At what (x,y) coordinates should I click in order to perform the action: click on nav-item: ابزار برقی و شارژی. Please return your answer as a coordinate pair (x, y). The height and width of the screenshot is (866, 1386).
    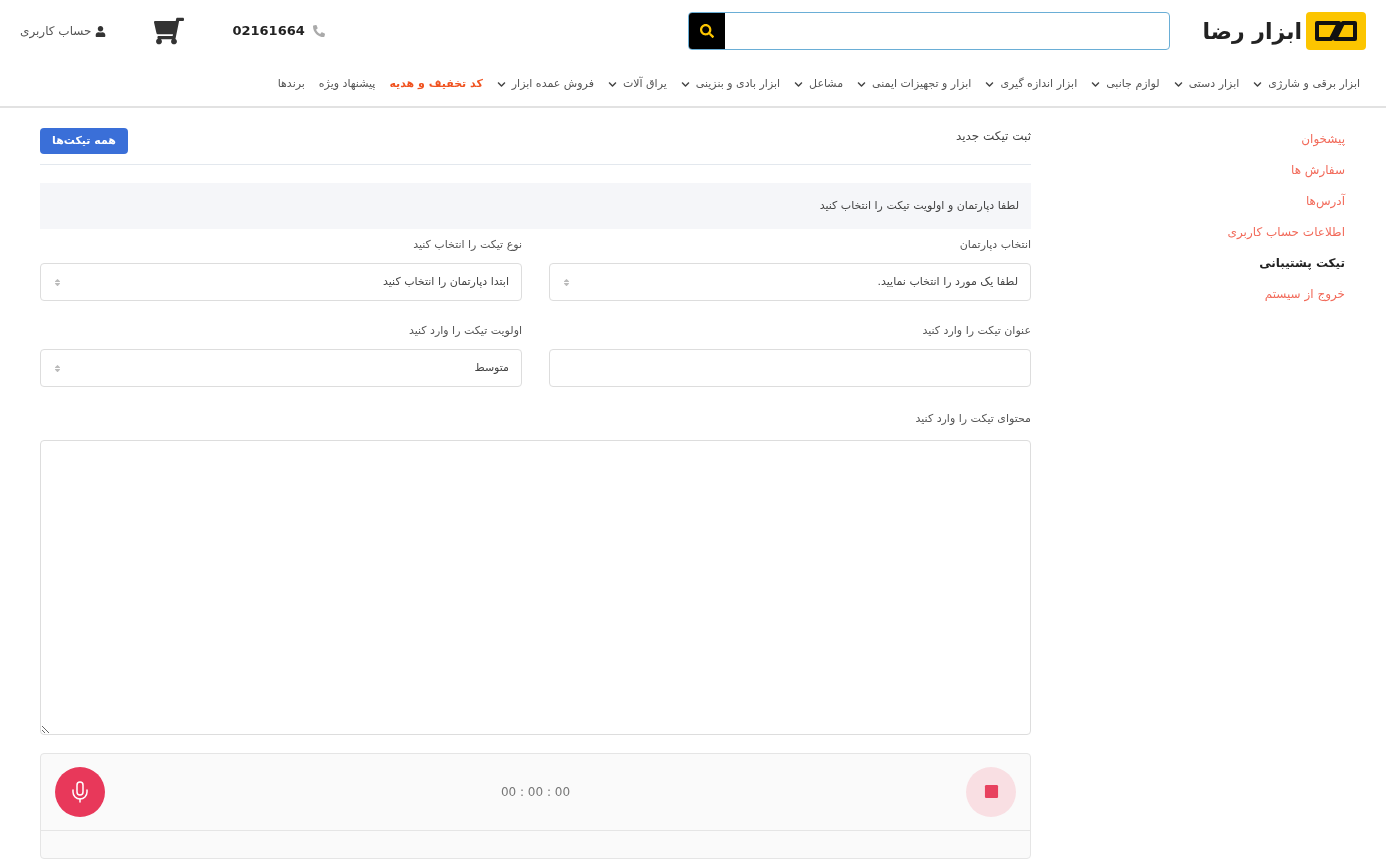
    Looking at the image, I should click on (1306, 84).